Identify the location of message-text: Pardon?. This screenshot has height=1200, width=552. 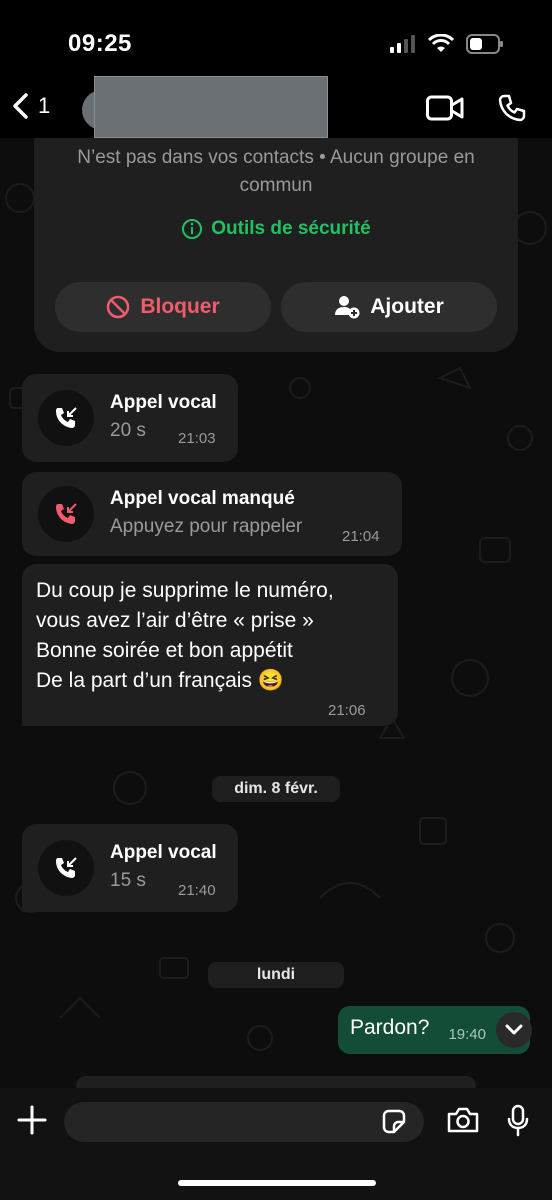
(390, 1027).